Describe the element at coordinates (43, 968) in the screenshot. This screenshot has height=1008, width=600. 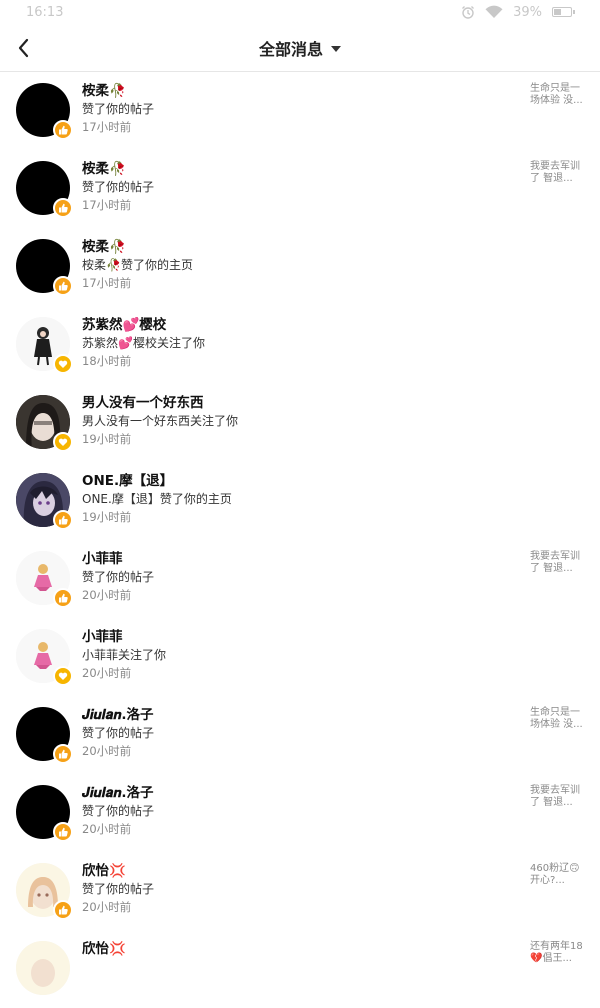
I see `avatar` at that location.